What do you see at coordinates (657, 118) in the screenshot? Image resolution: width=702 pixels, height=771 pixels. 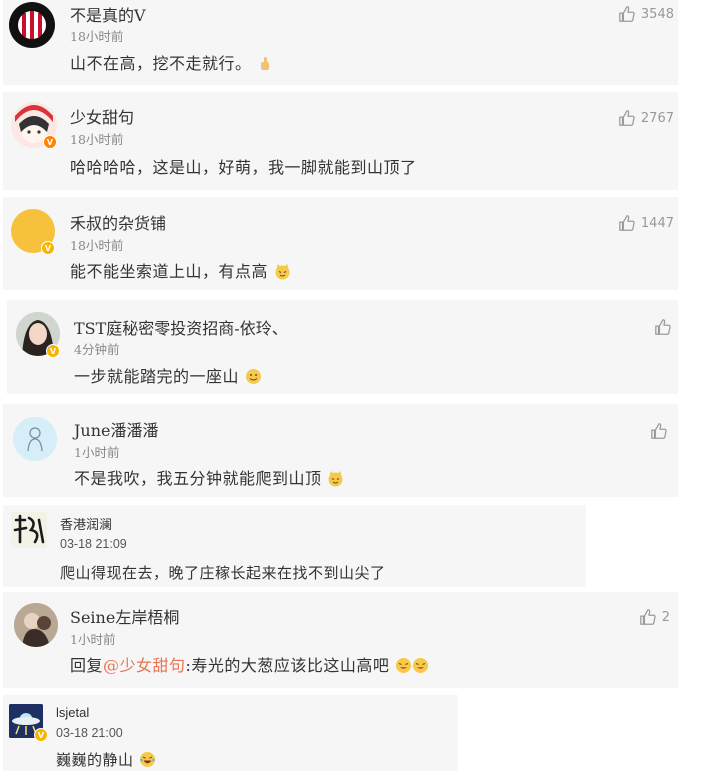 I see `like-count: 2767` at bounding box center [657, 118].